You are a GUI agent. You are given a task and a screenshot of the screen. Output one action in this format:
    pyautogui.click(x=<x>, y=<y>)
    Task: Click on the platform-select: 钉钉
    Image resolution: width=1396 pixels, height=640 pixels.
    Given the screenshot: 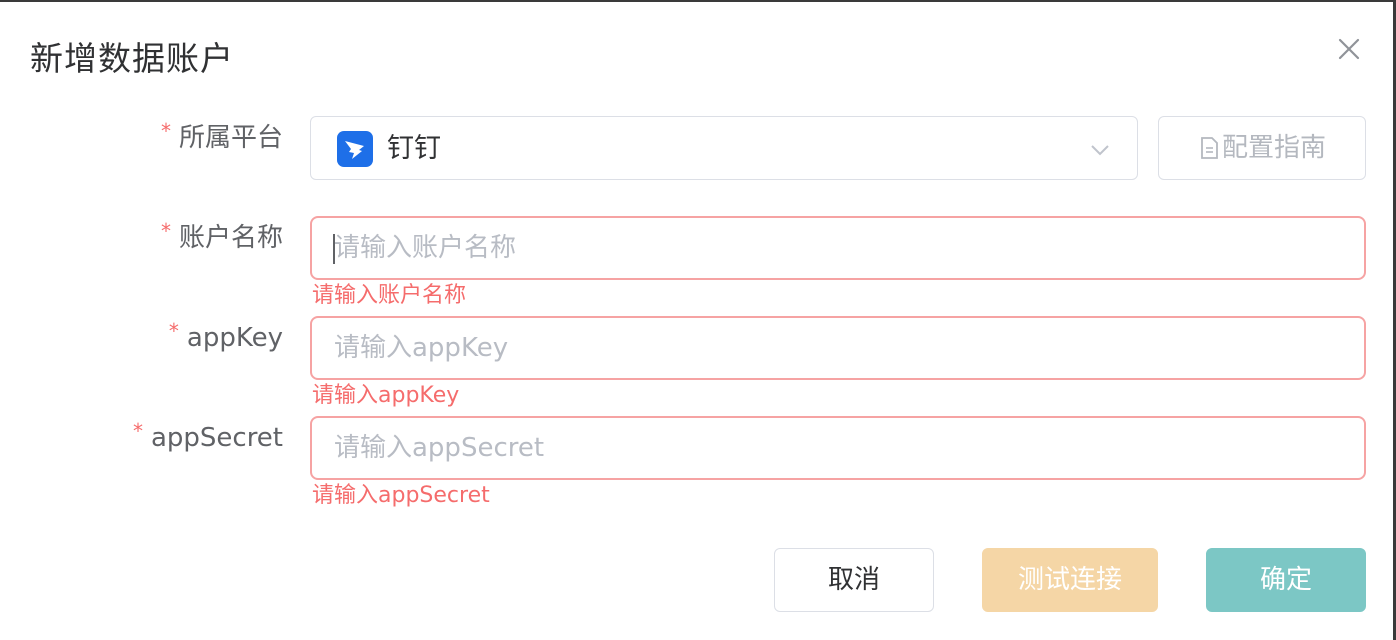 What is the action you would take?
    pyautogui.click(x=724, y=148)
    